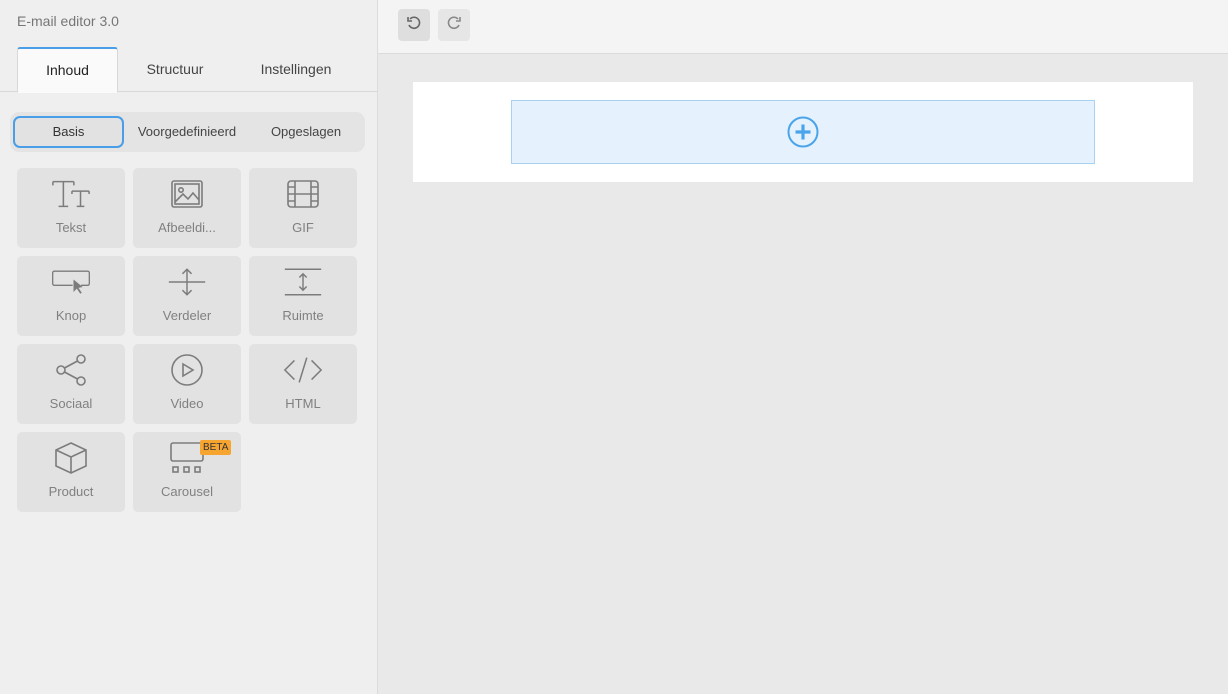 The image size is (1228, 694). Describe the element at coordinates (71, 491) in the screenshot. I see `block-label: Product` at that location.